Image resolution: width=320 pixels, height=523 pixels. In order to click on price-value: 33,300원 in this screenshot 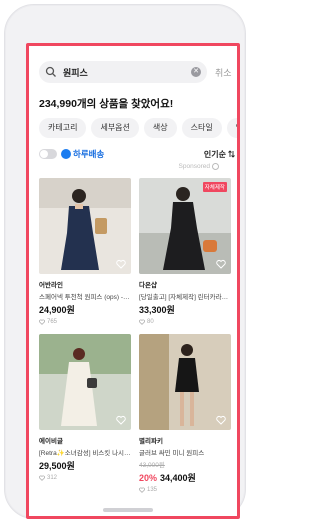, I will do `click(157, 310)`.